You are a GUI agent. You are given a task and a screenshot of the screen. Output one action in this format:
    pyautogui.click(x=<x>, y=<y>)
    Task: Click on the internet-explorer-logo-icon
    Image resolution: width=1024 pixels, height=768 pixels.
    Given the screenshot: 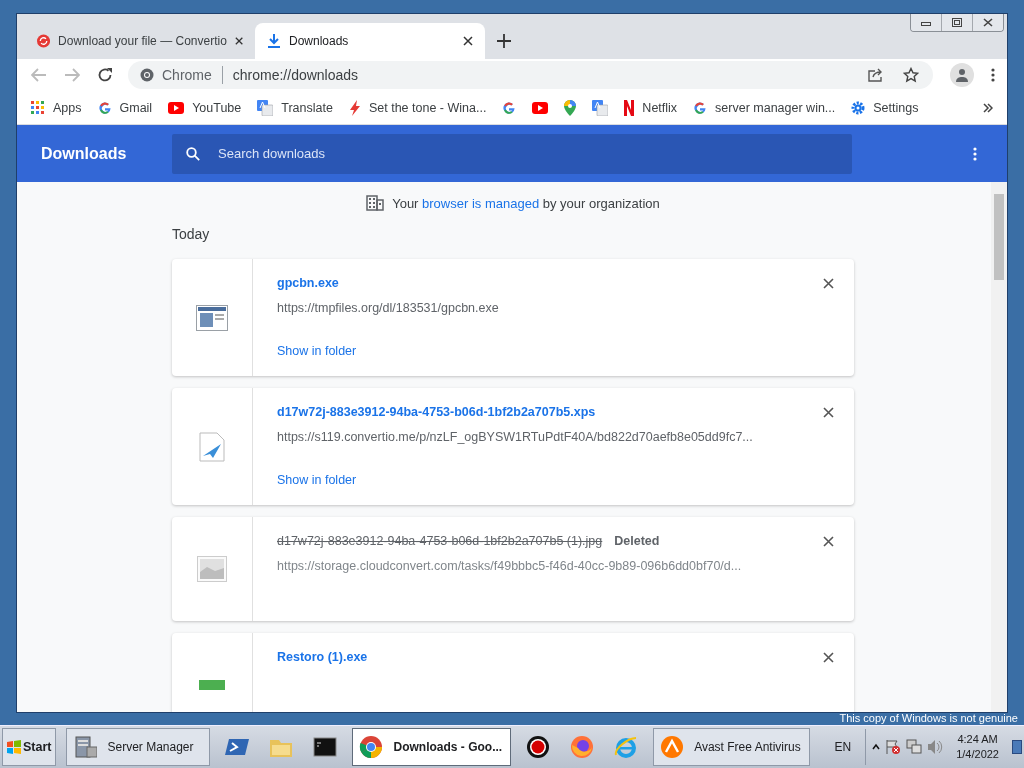 What is the action you would take?
    pyautogui.click(x=626, y=747)
    